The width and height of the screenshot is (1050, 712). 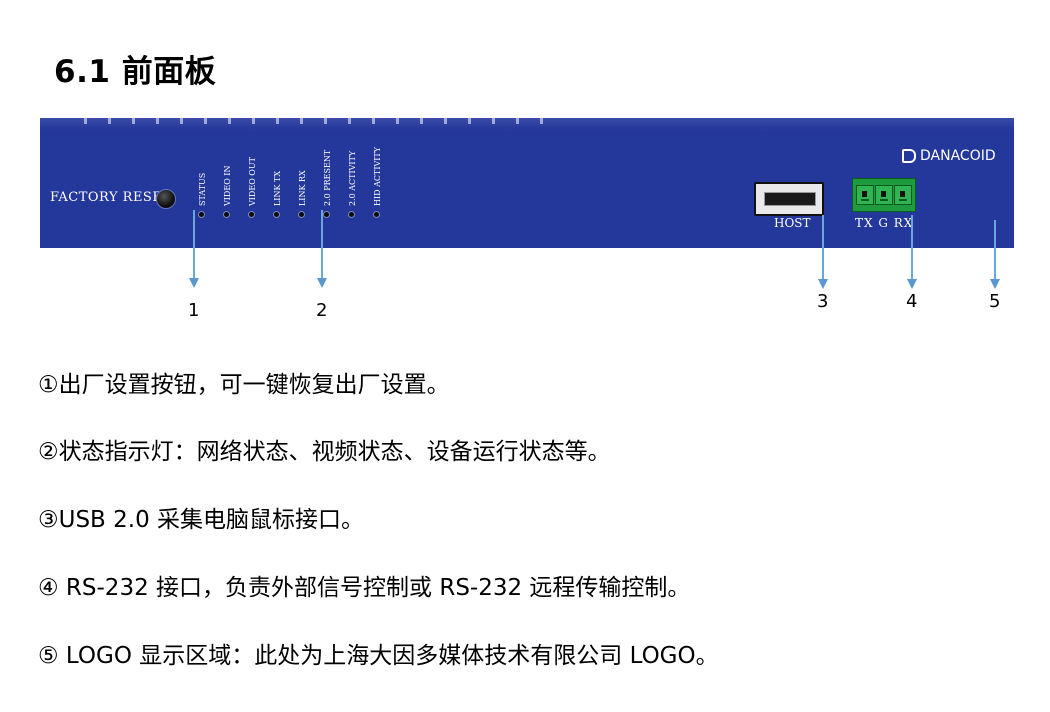 I want to click on callout-number-2: 2, so click(x=322, y=310).